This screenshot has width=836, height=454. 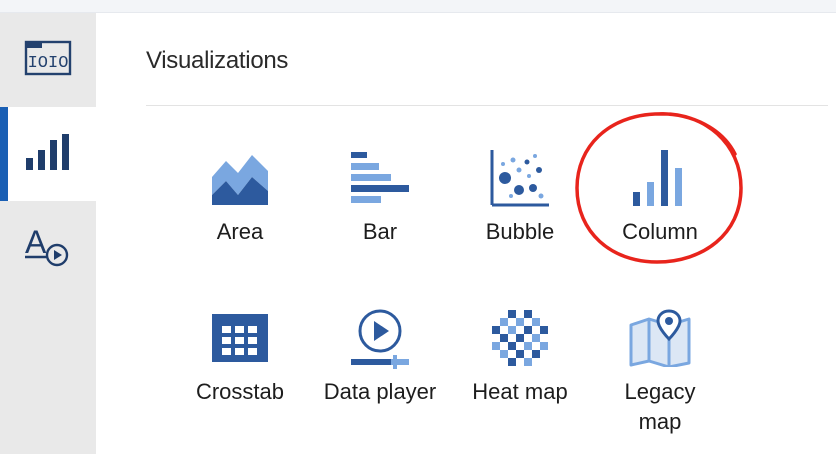 I want to click on tile-label: Area, so click(x=240, y=231).